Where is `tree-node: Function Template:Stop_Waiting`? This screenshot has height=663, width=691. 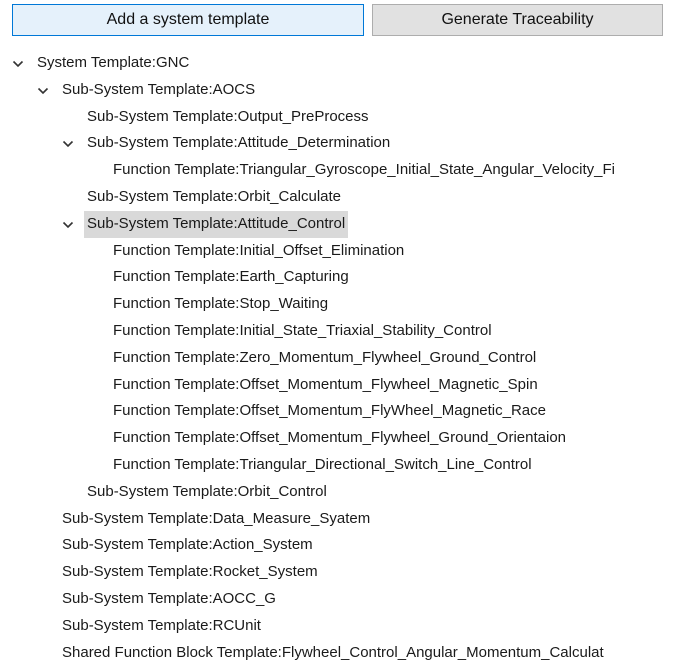 tree-node: Function Template:Stop_Waiting is located at coordinates (345, 304).